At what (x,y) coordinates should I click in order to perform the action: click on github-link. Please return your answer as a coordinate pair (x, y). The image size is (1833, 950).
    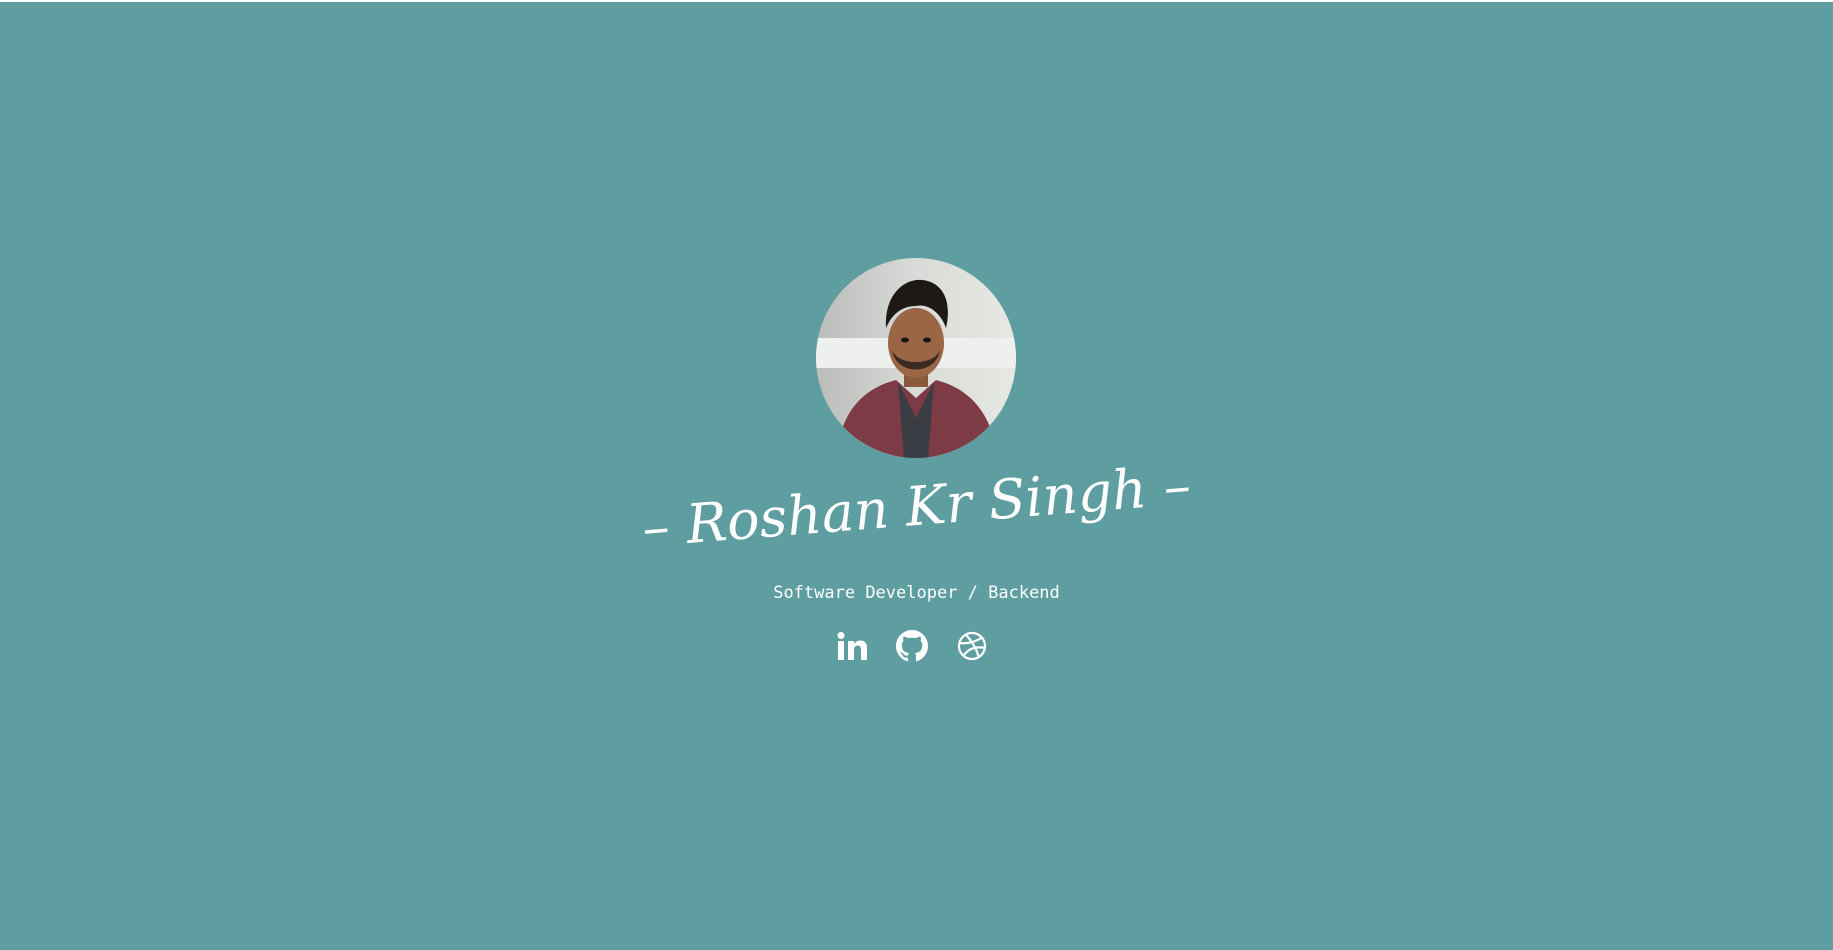
    Looking at the image, I should click on (912, 646).